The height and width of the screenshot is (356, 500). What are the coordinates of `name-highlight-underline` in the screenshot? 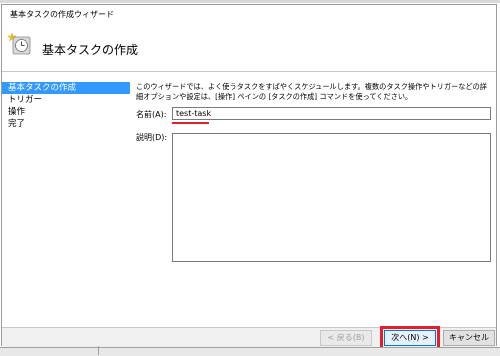 It's located at (190, 123).